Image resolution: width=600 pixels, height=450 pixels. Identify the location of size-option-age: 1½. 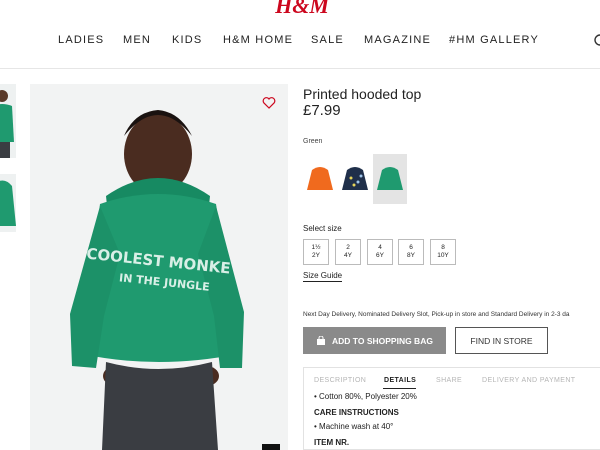
(316, 247).